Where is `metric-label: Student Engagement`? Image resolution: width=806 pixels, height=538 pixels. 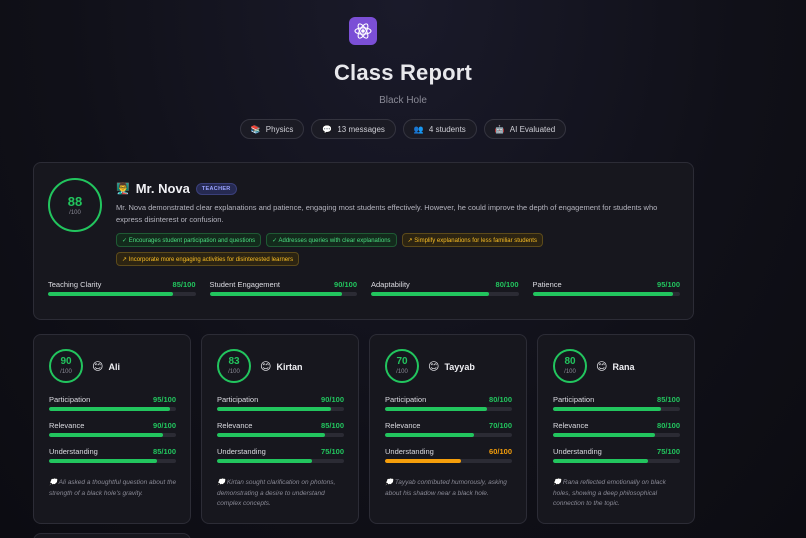
metric-label: Student Engagement is located at coordinates (244, 284).